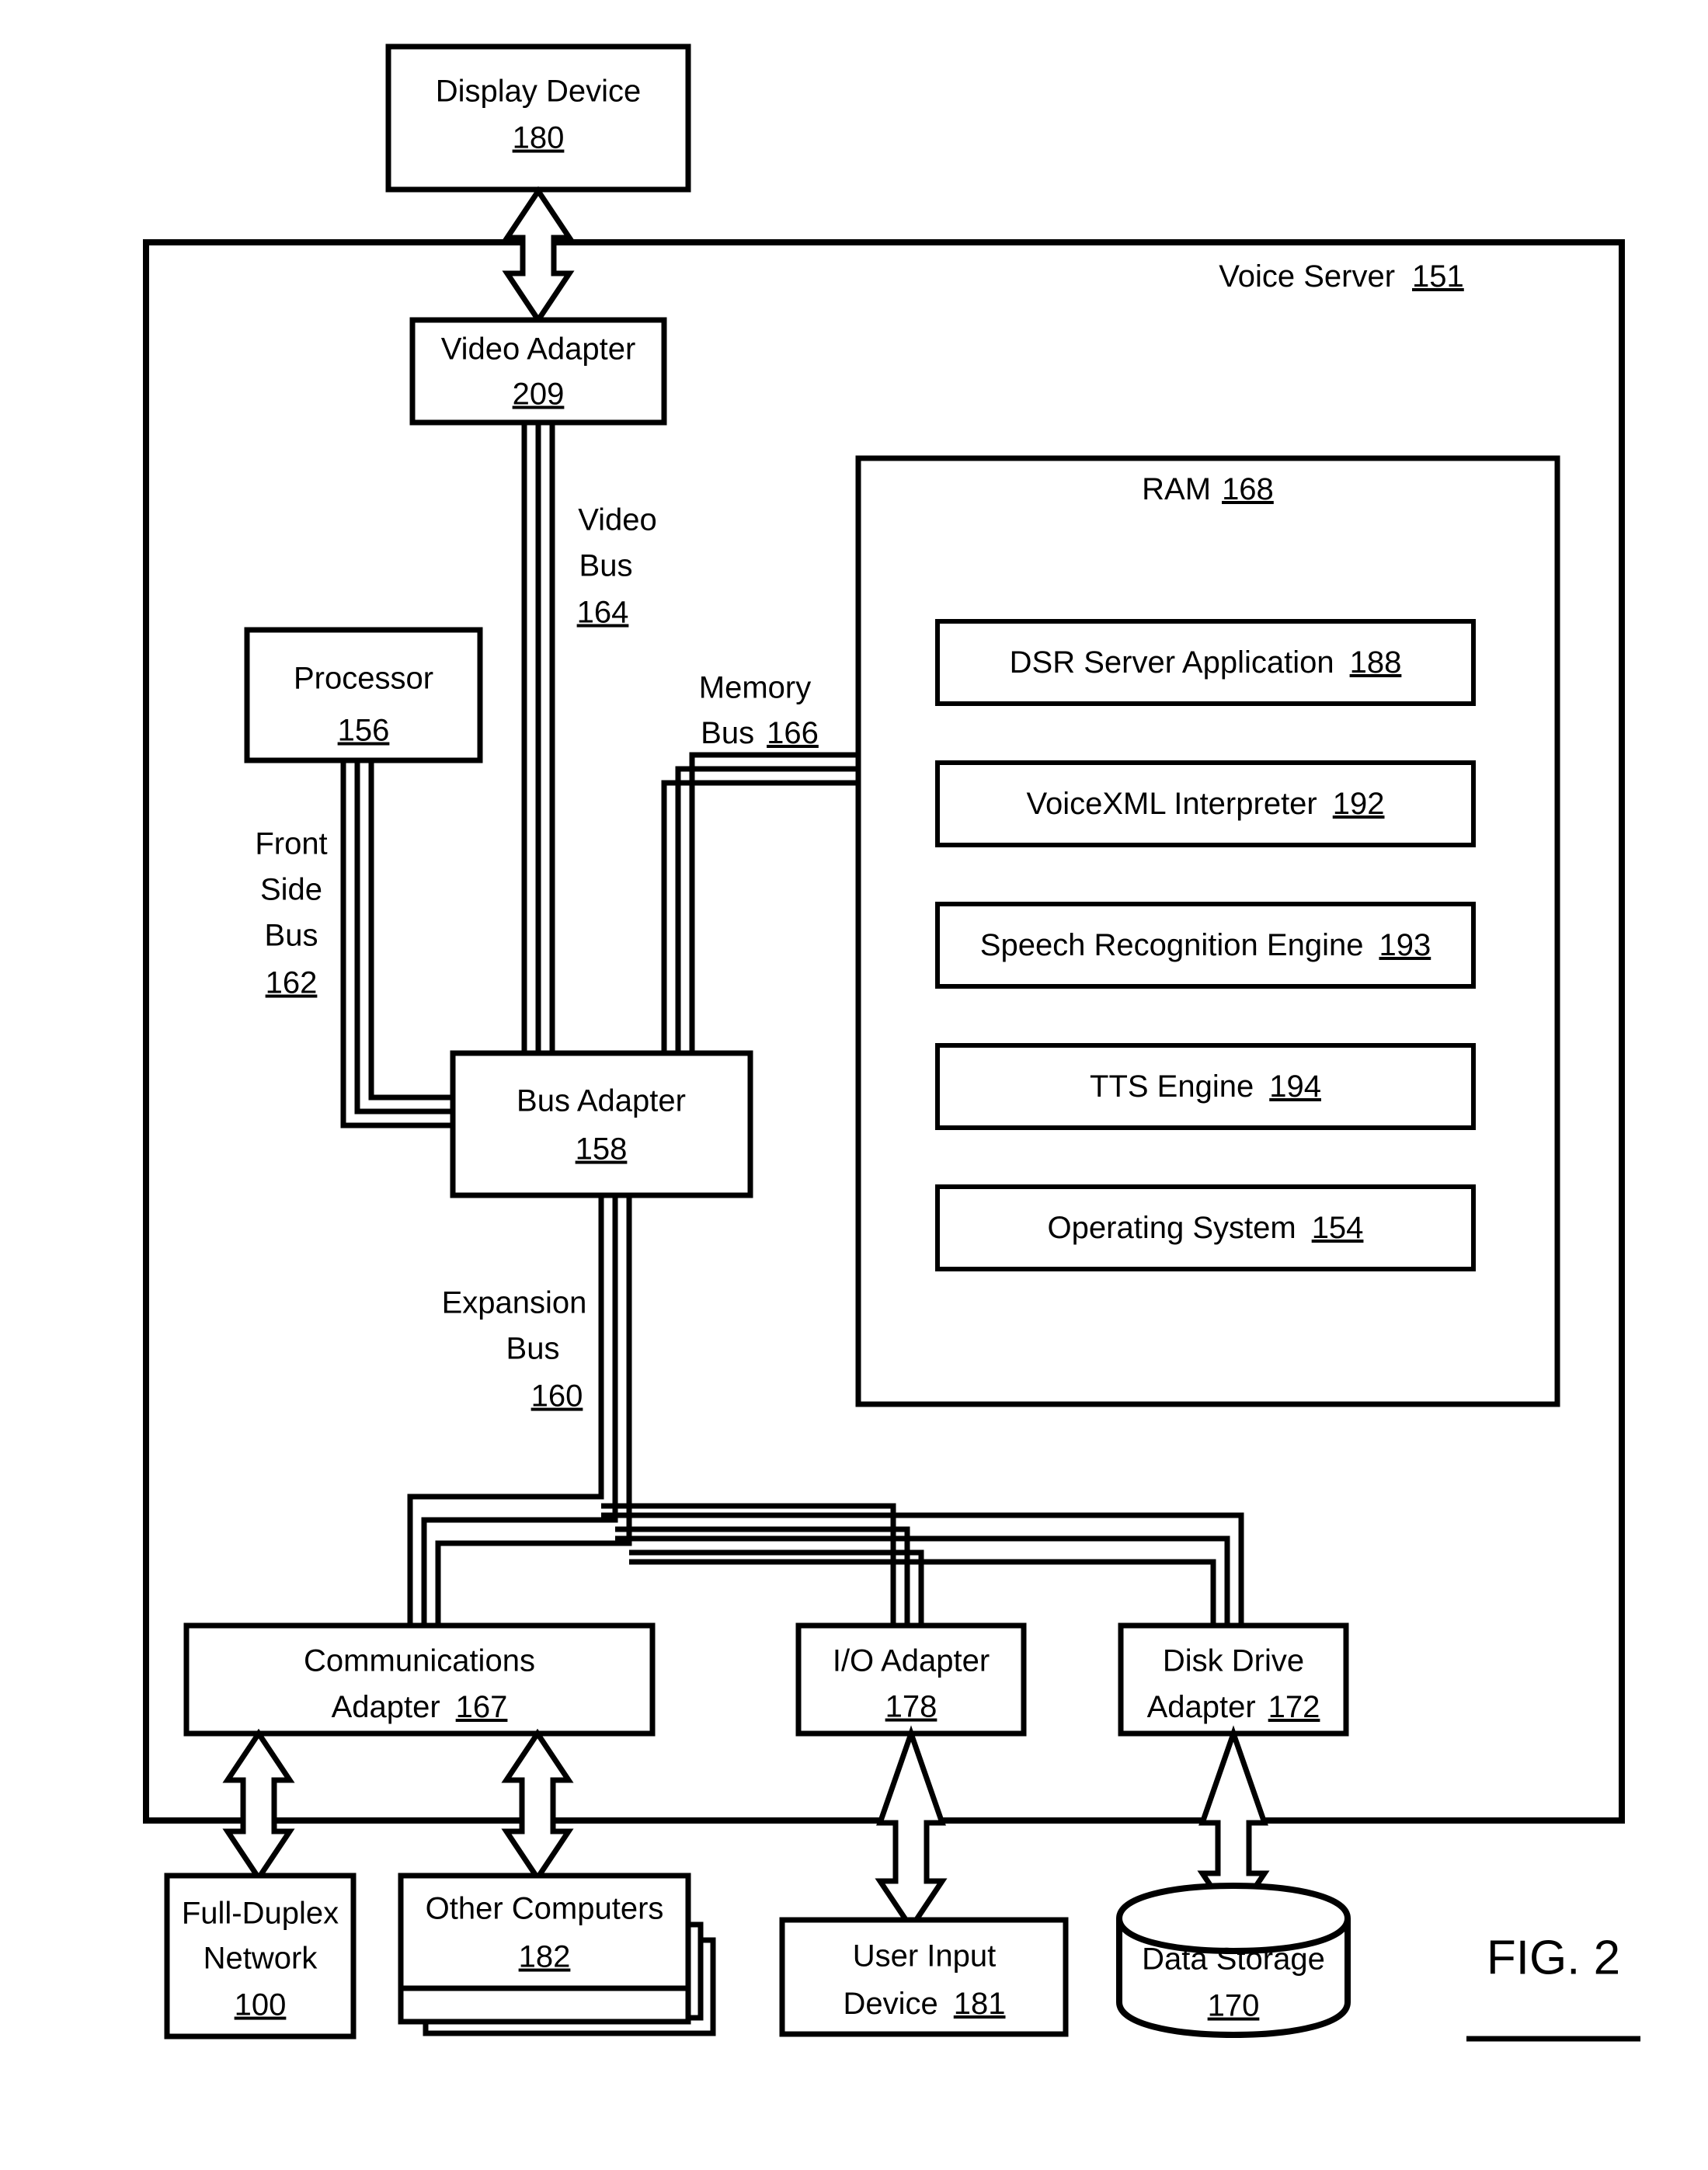 The height and width of the screenshot is (2170, 1708). I want to click on ram-module-label-4: Operating System 154, so click(1206, 1228).